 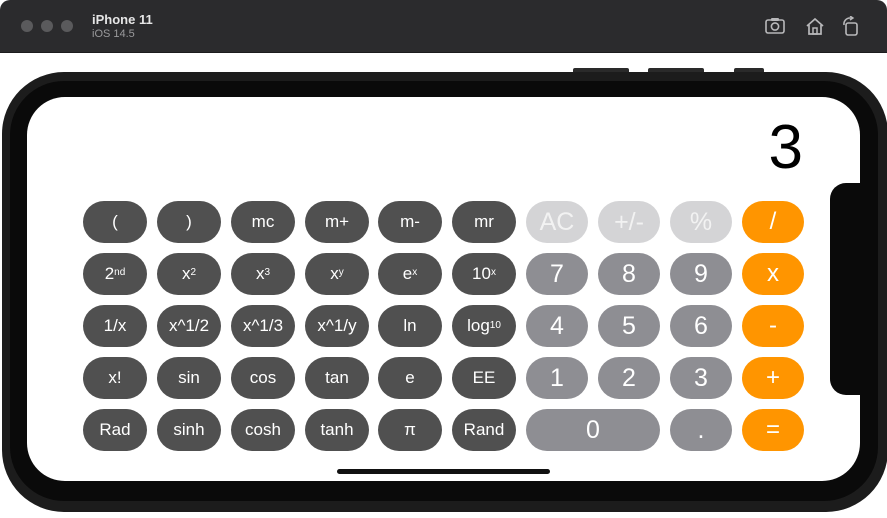 I want to click on digit-0-button: 0, so click(x=593, y=430).